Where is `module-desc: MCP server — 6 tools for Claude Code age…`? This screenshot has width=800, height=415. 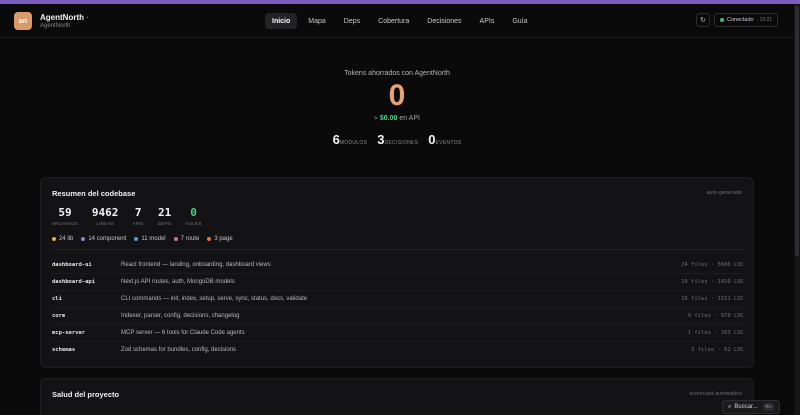 module-desc: MCP server — 6 tools for Claude Code age… is located at coordinates (183, 333).